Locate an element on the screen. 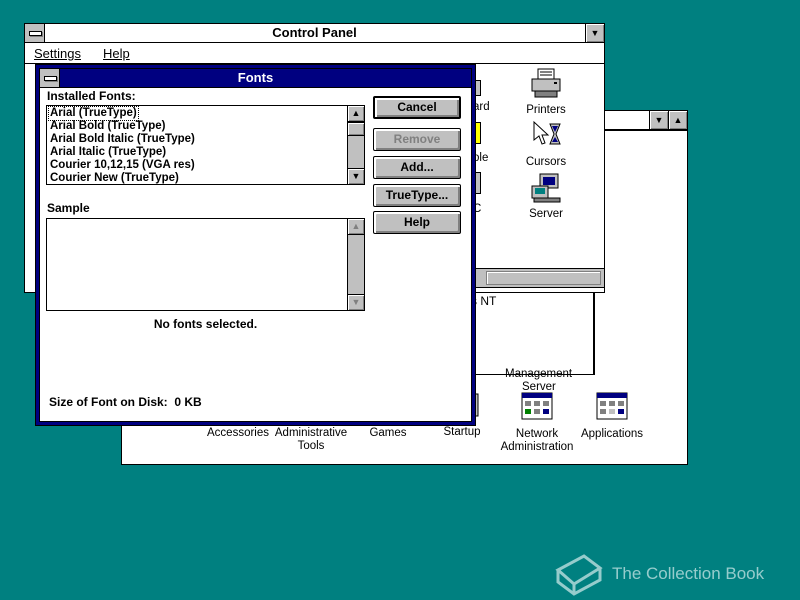  control-panel-titlebar: Control Panel ▼ is located at coordinates (314, 33).